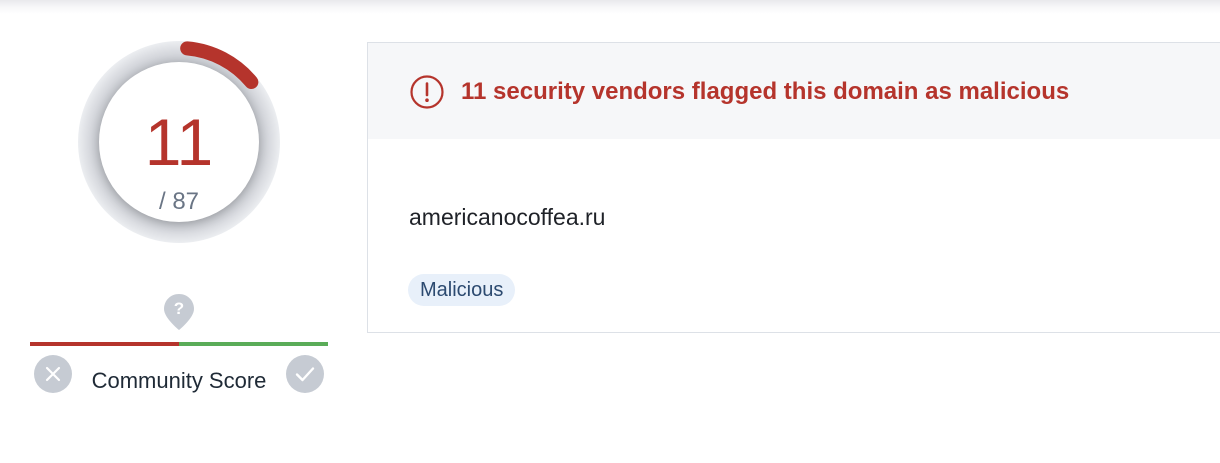 The height and width of the screenshot is (463, 1220). I want to click on domain-name: americanocoffea.ru, so click(507, 217).